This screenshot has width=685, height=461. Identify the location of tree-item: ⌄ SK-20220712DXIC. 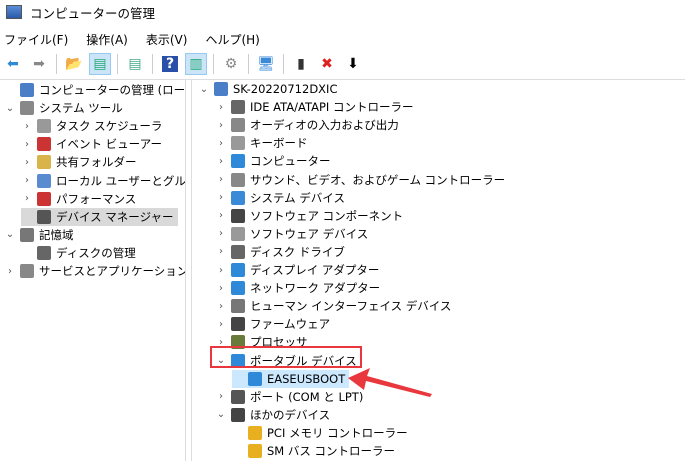
(267, 89).